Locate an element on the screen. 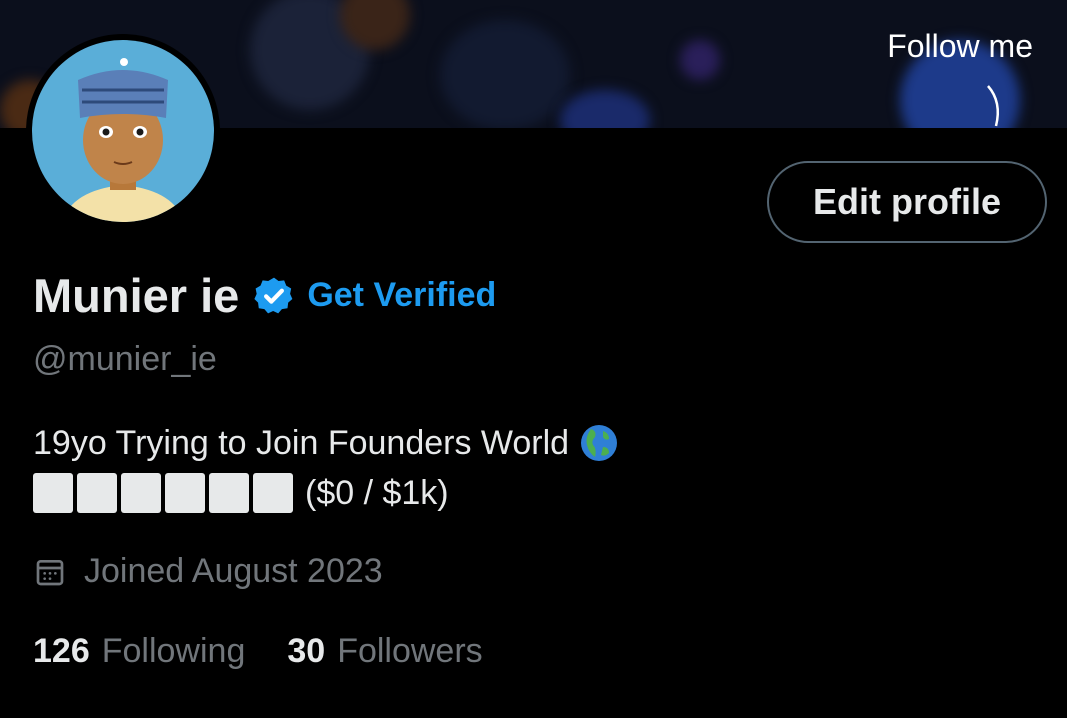 This screenshot has width=1067, height=718. following-link: 126 Following is located at coordinates (139, 651).